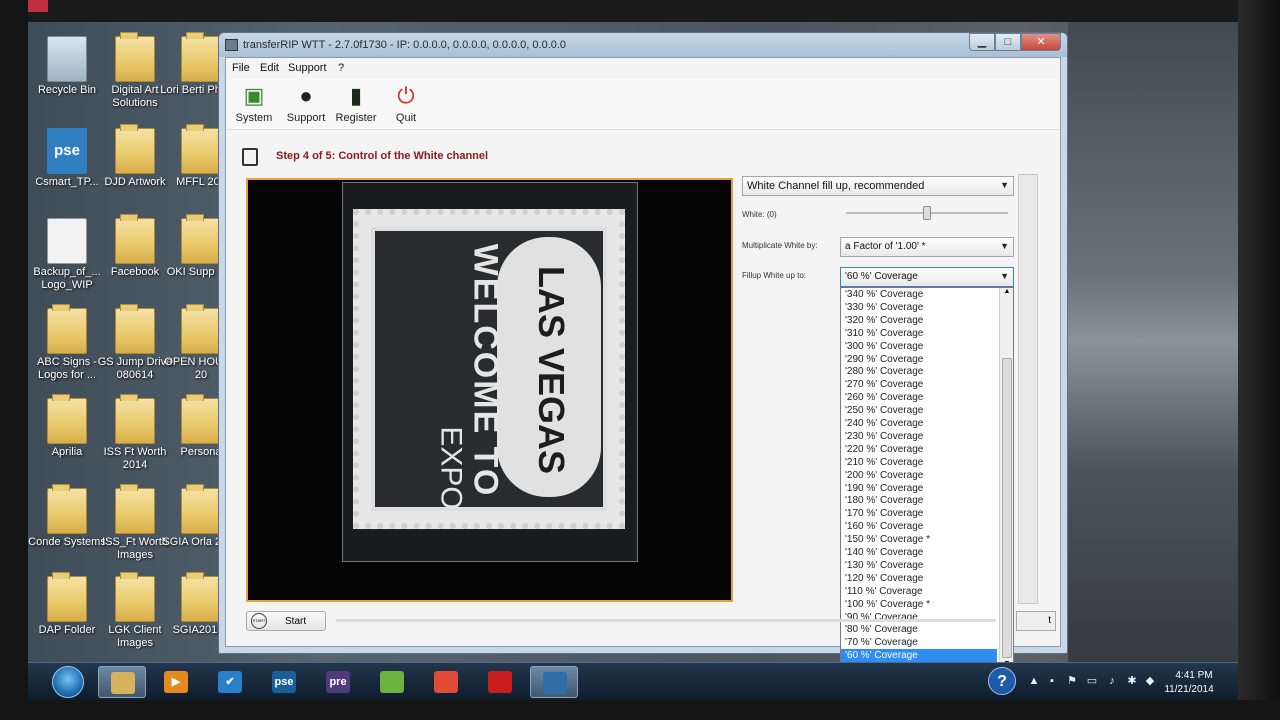 The width and height of the screenshot is (1280, 720). I want to click on sync-icon: ✱, so click(1132, 681).